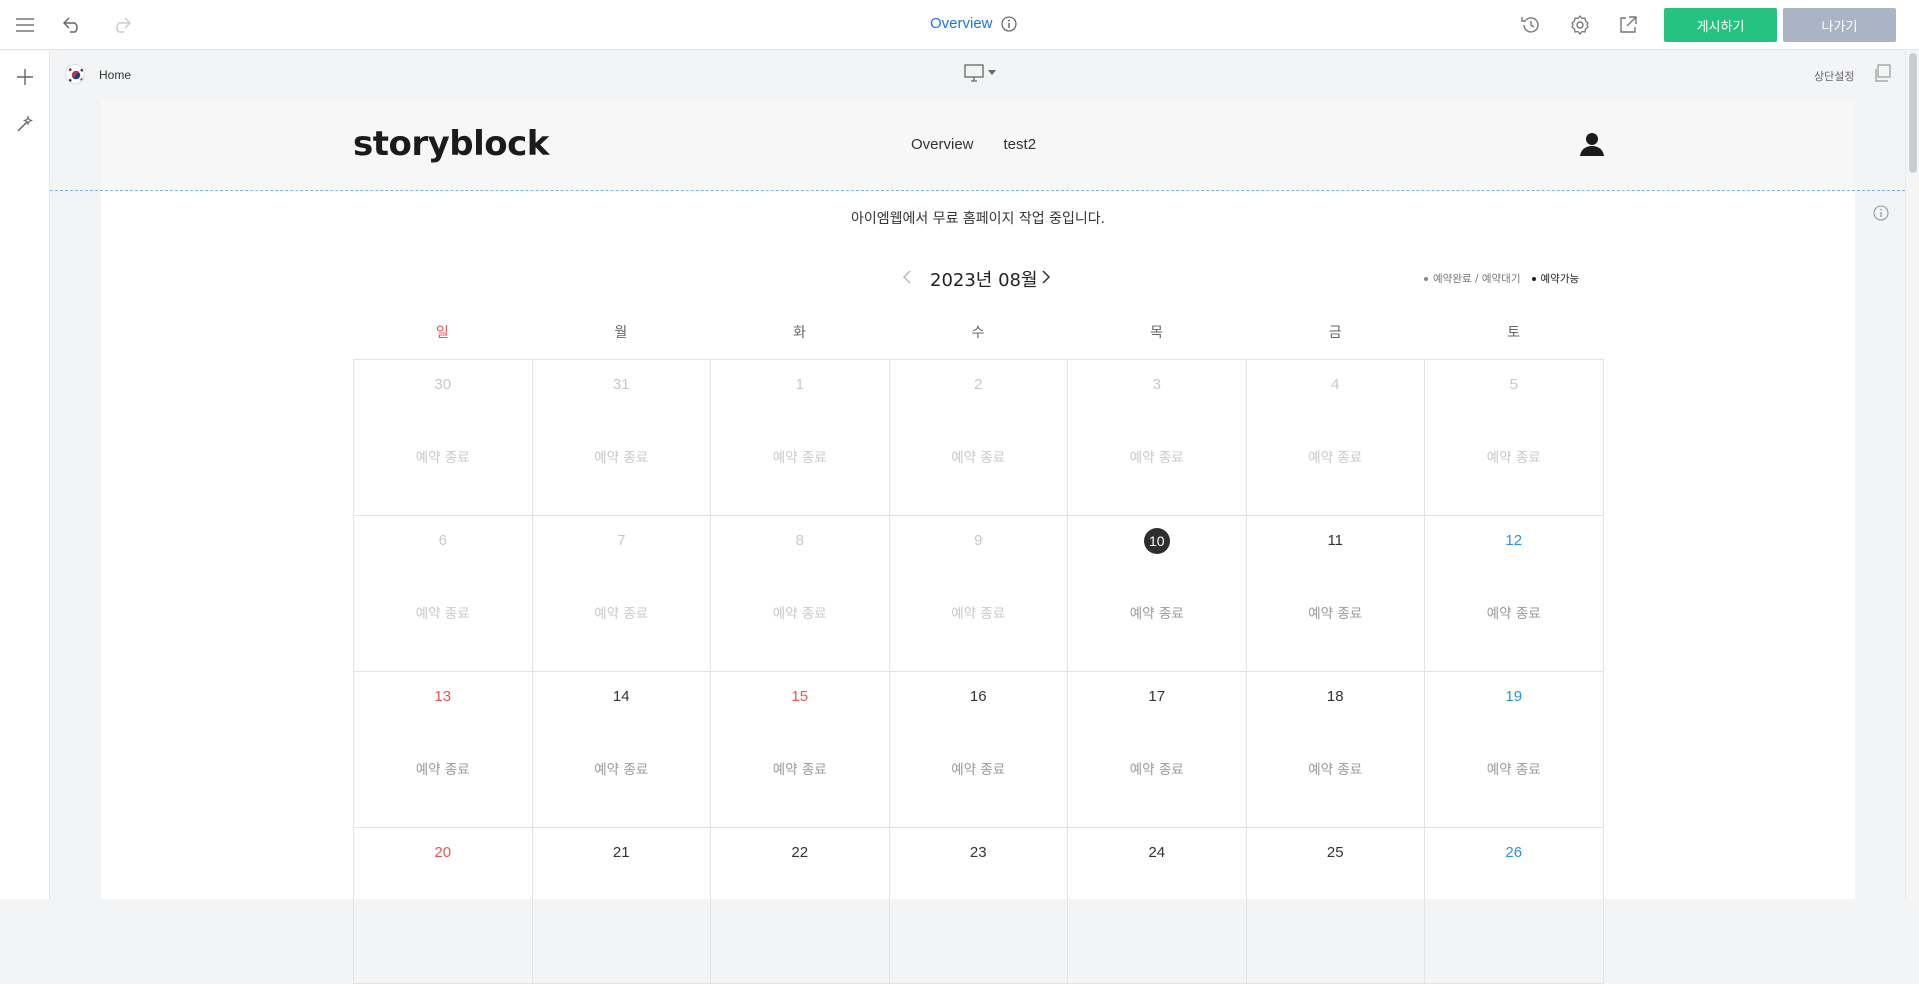  I want to click on page-title-label: Overview, so click(961, 23).